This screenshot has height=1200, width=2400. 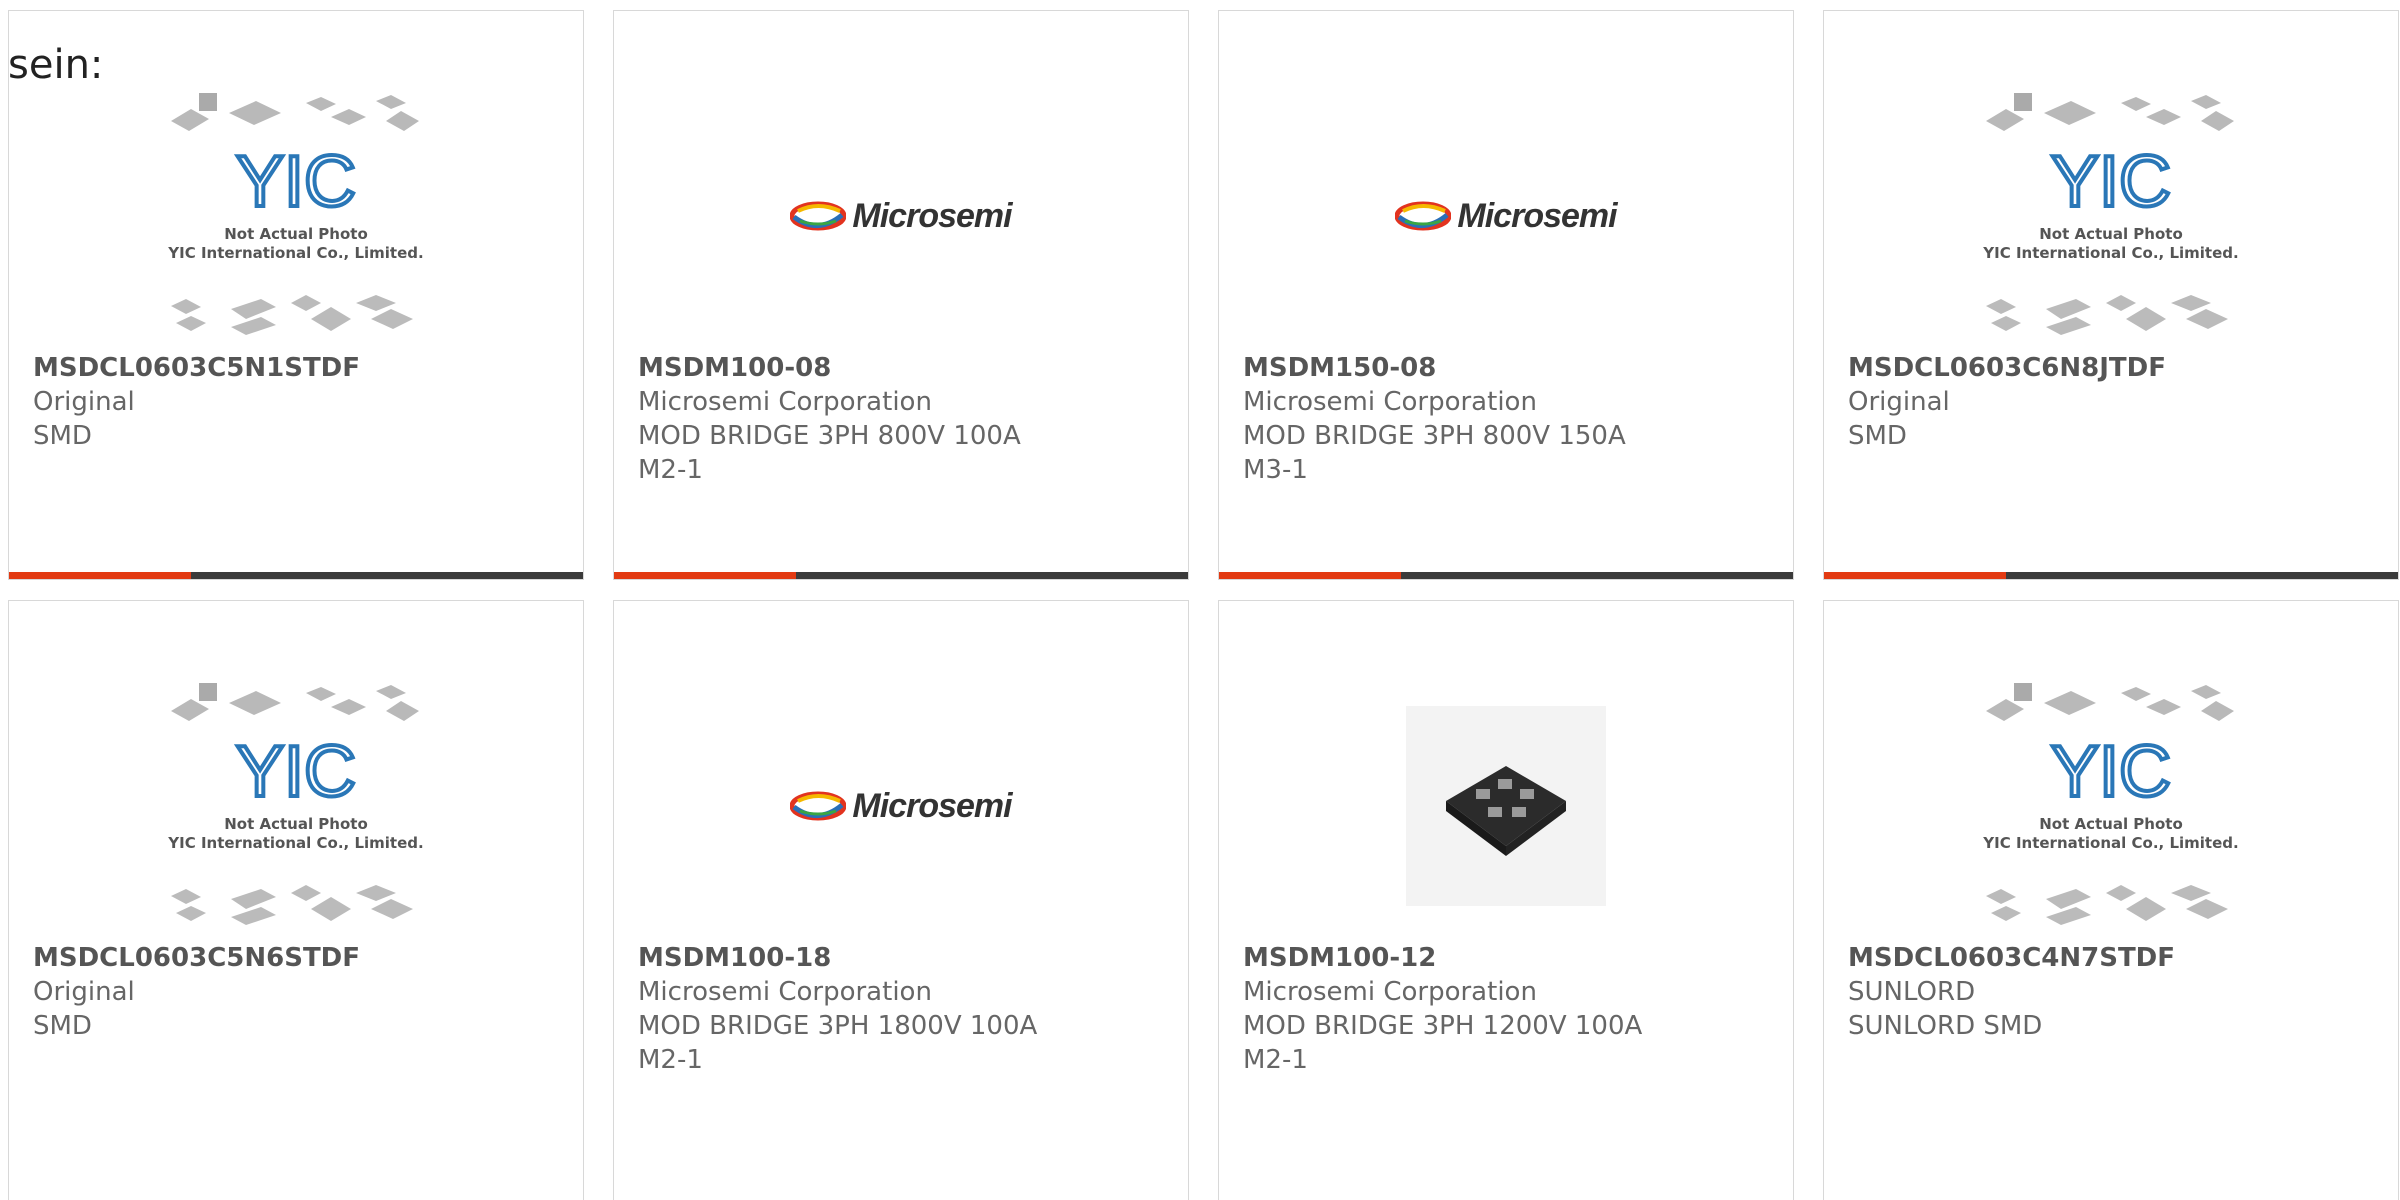 What do you see at coordinates (838, 1026) in the screenshot?
I see `product-line: MOD BRIDGE 3PH 1800V 100A` at bounding box center [838, 1026].